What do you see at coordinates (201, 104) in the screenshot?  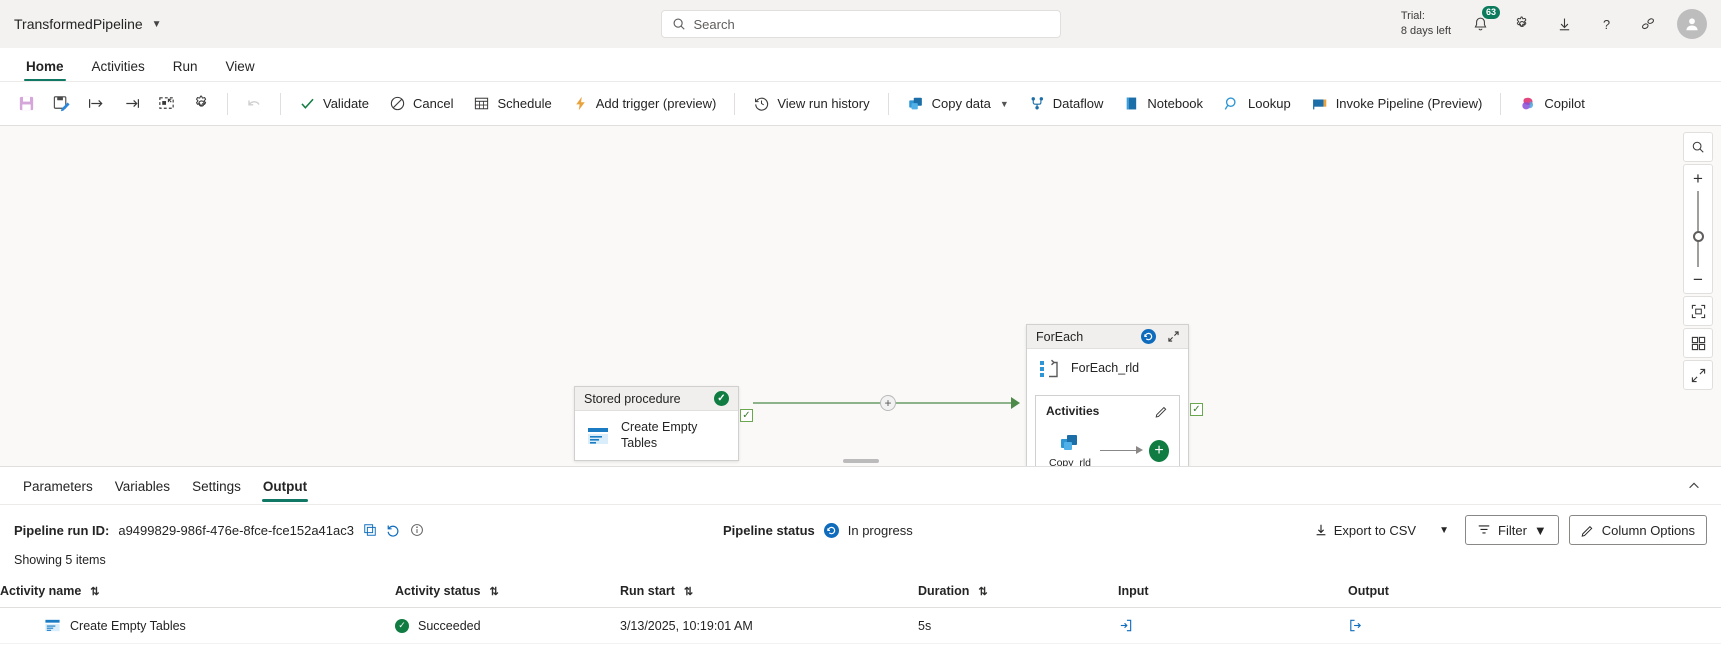 I see `pipeline-settings-gear-icon` at bounding box center [201, 104].